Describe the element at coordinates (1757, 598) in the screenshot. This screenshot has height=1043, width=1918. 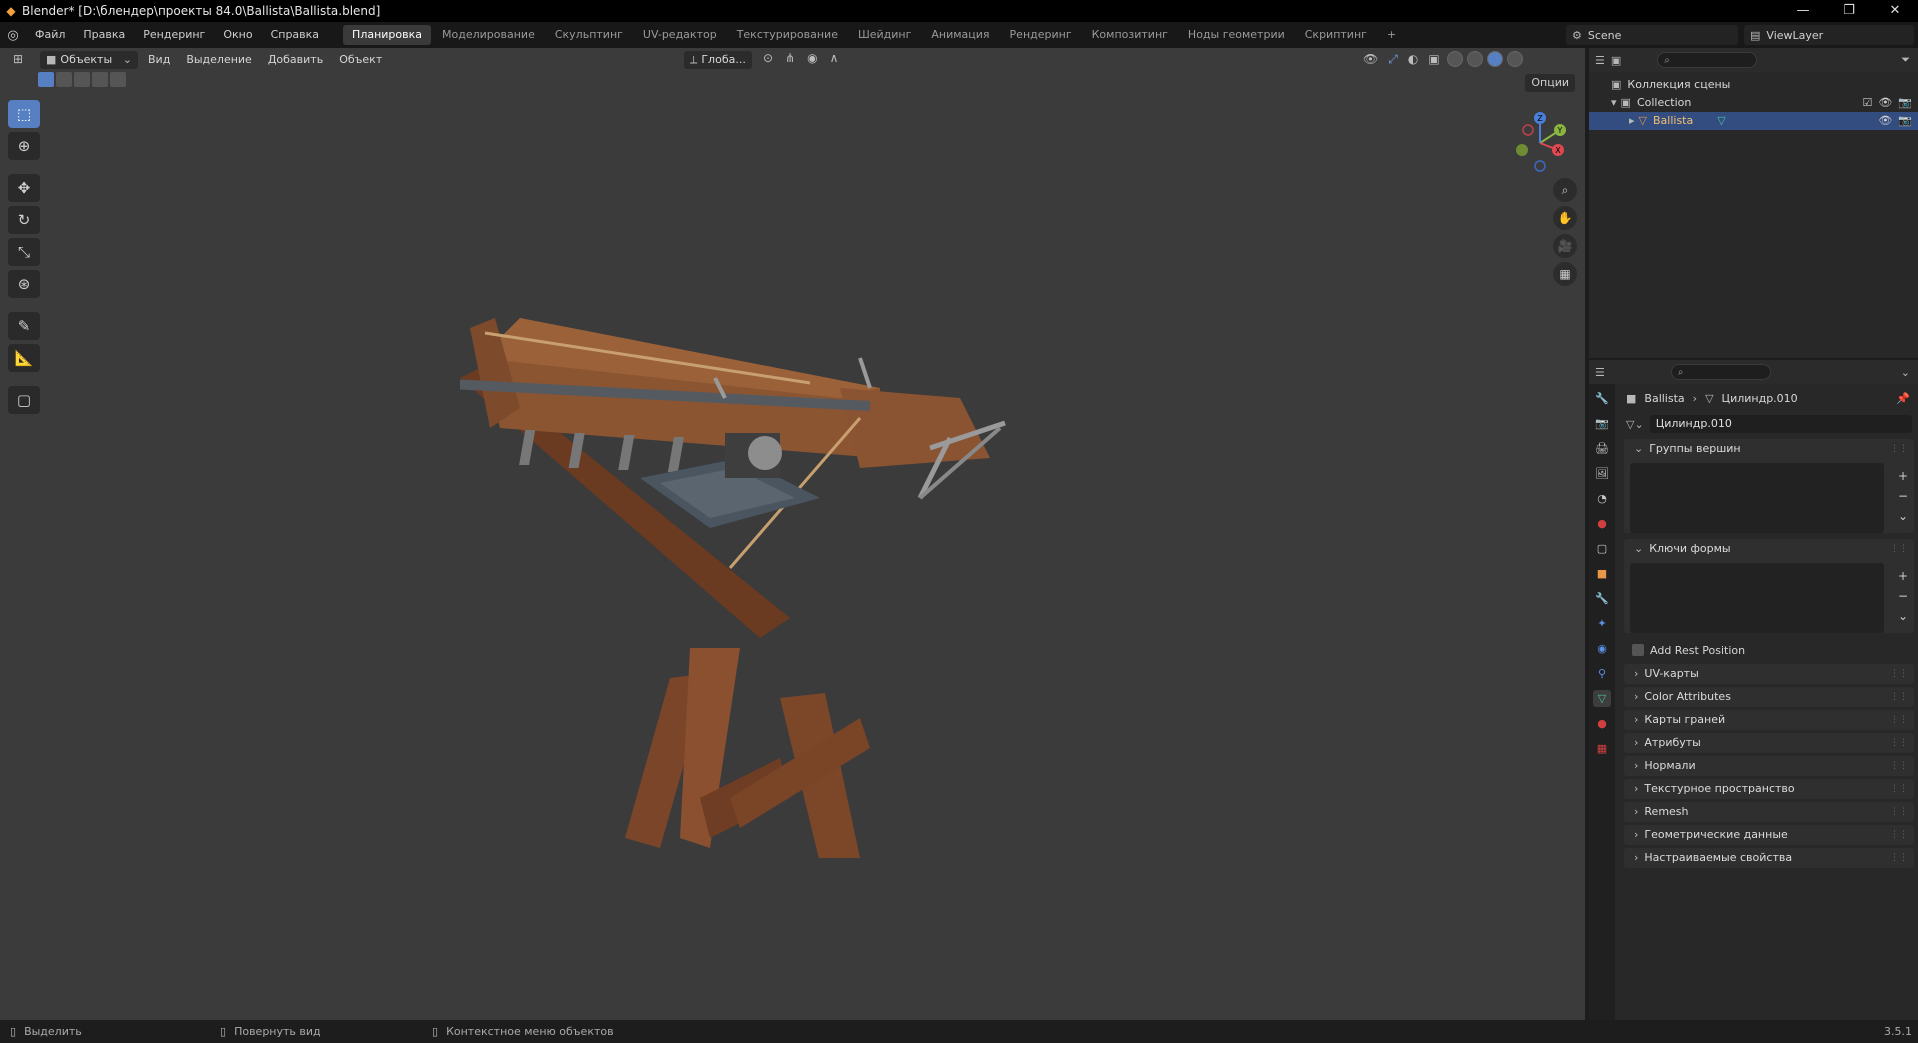
I see `shape-keys-list` at that location.